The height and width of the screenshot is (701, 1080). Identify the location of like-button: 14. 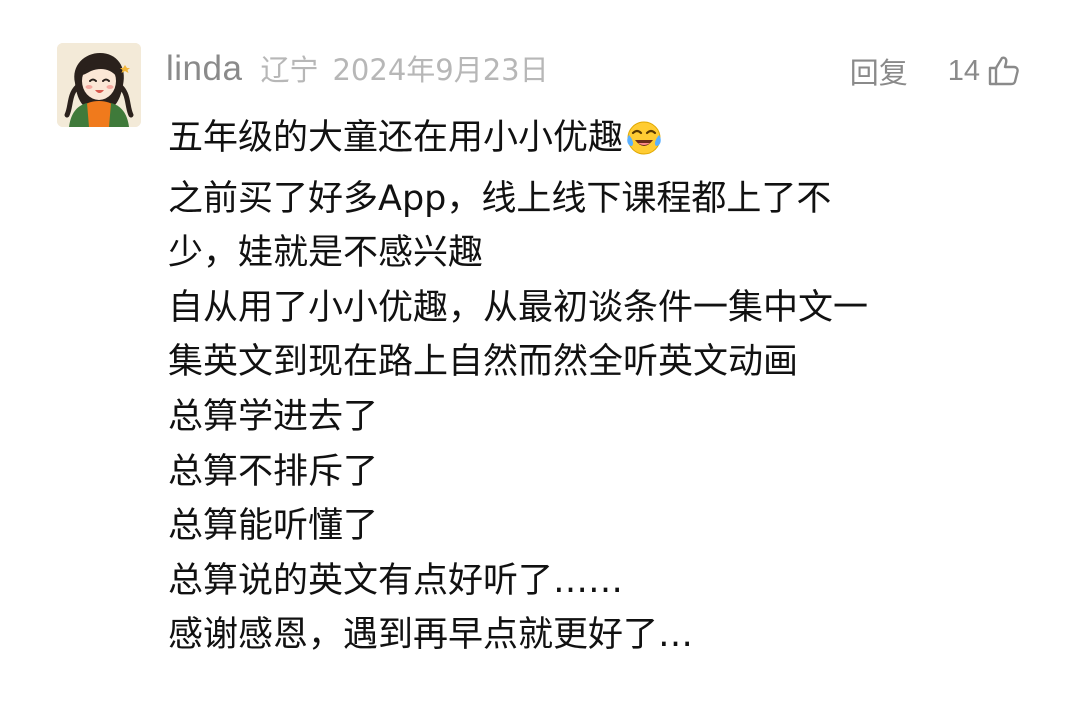
(984, 71).